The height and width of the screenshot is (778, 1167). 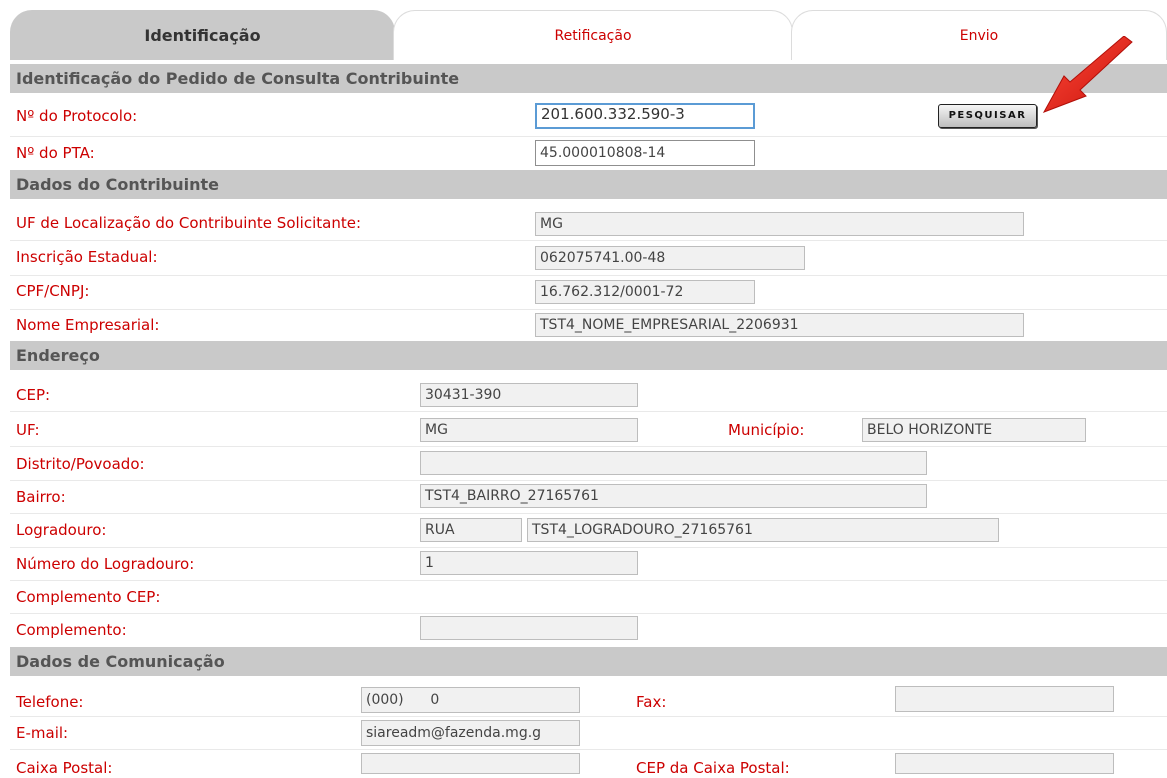 I want to click on cep-field: 30431-390, so click(x=529, y=395).